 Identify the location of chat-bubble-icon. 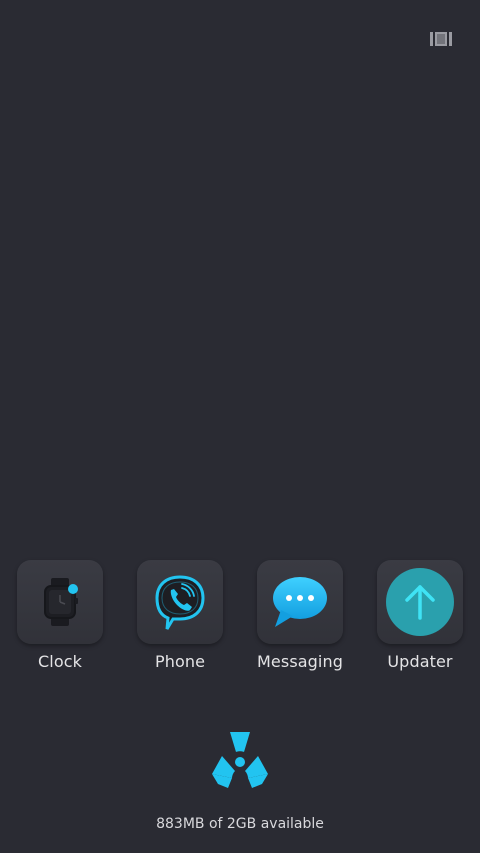
(300, 602).